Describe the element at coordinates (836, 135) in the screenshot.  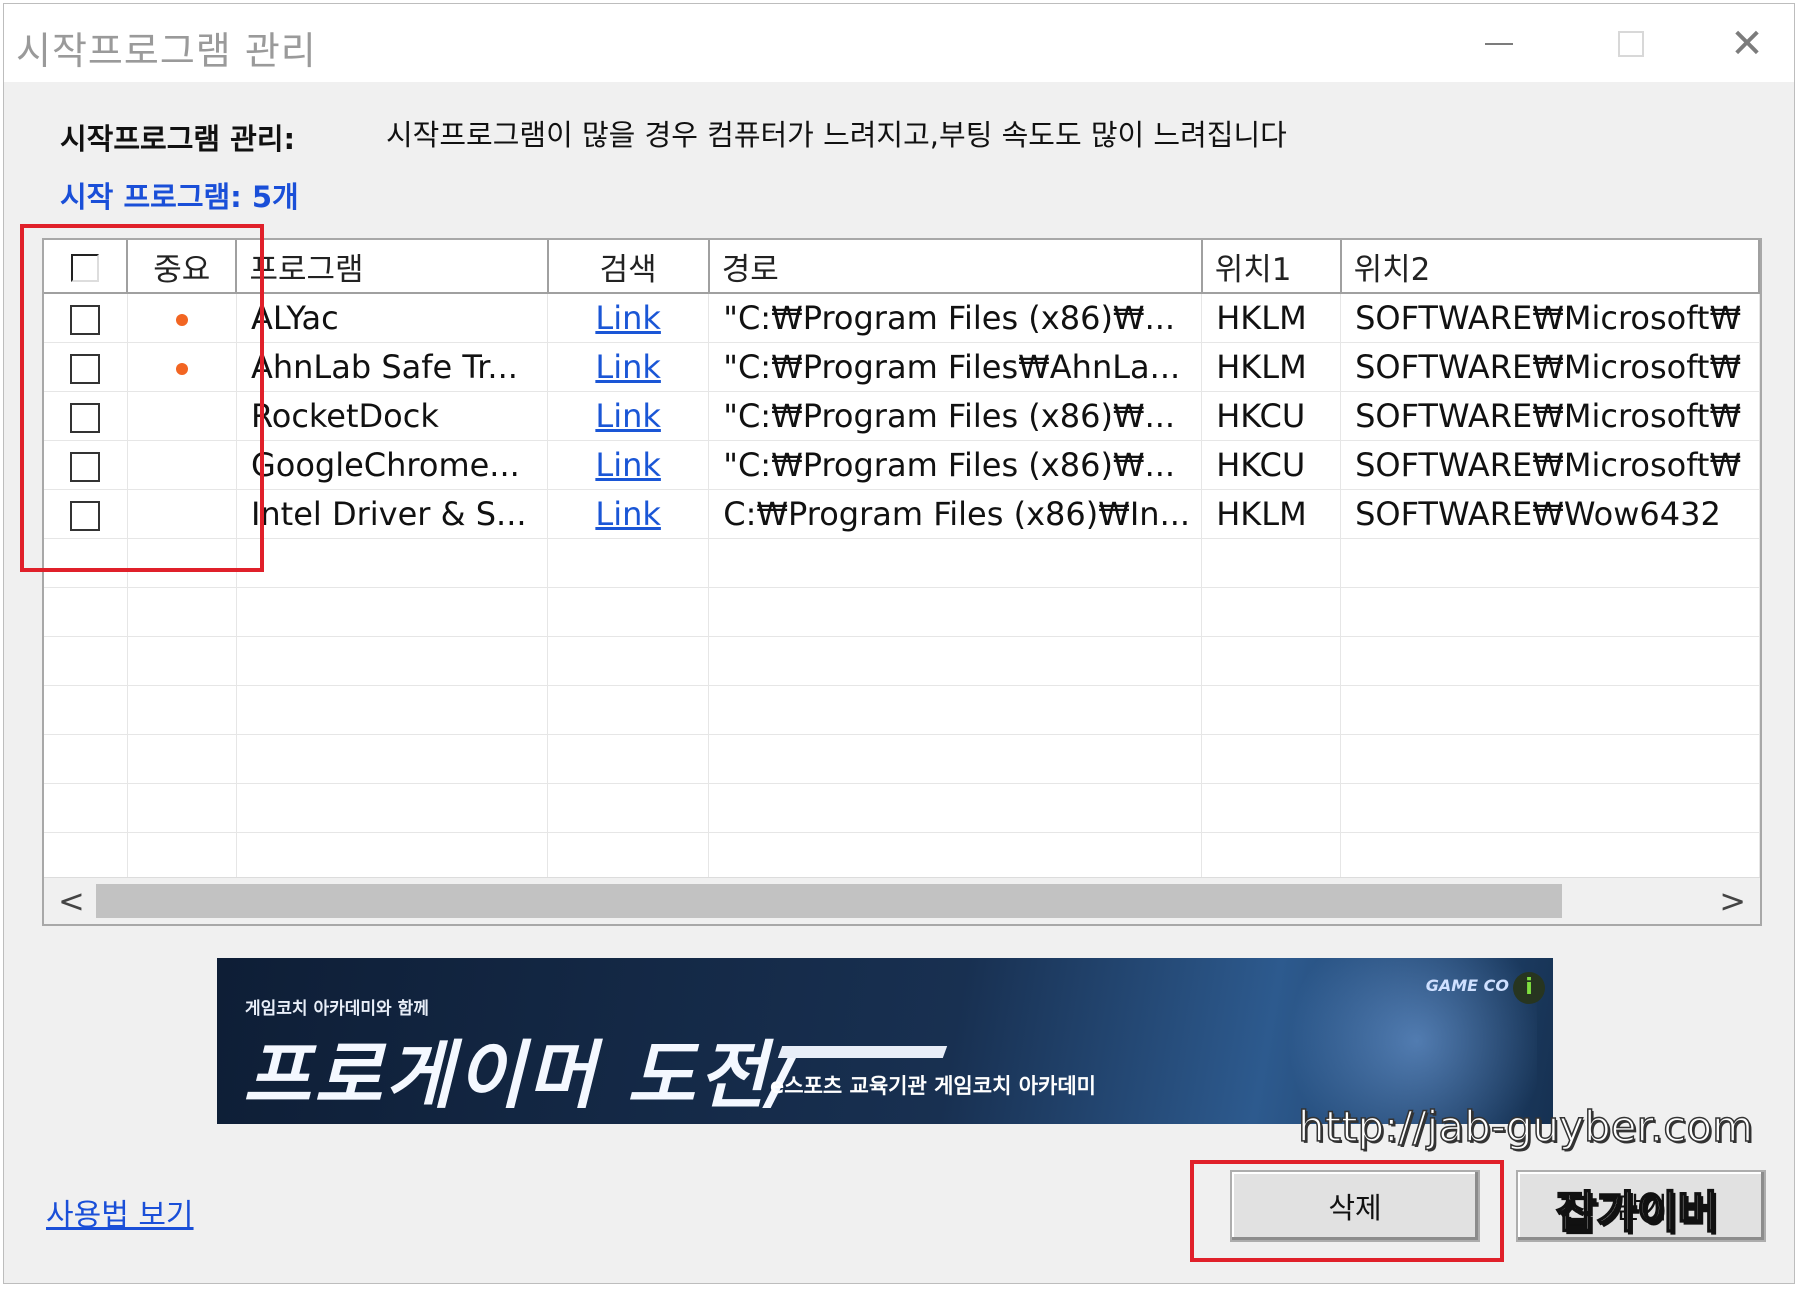
I see `header-description: 시작프로그램이 많을 경우 컴퓨터가 느려지고,부팅 속도도 많이 느려집니다` at that location.